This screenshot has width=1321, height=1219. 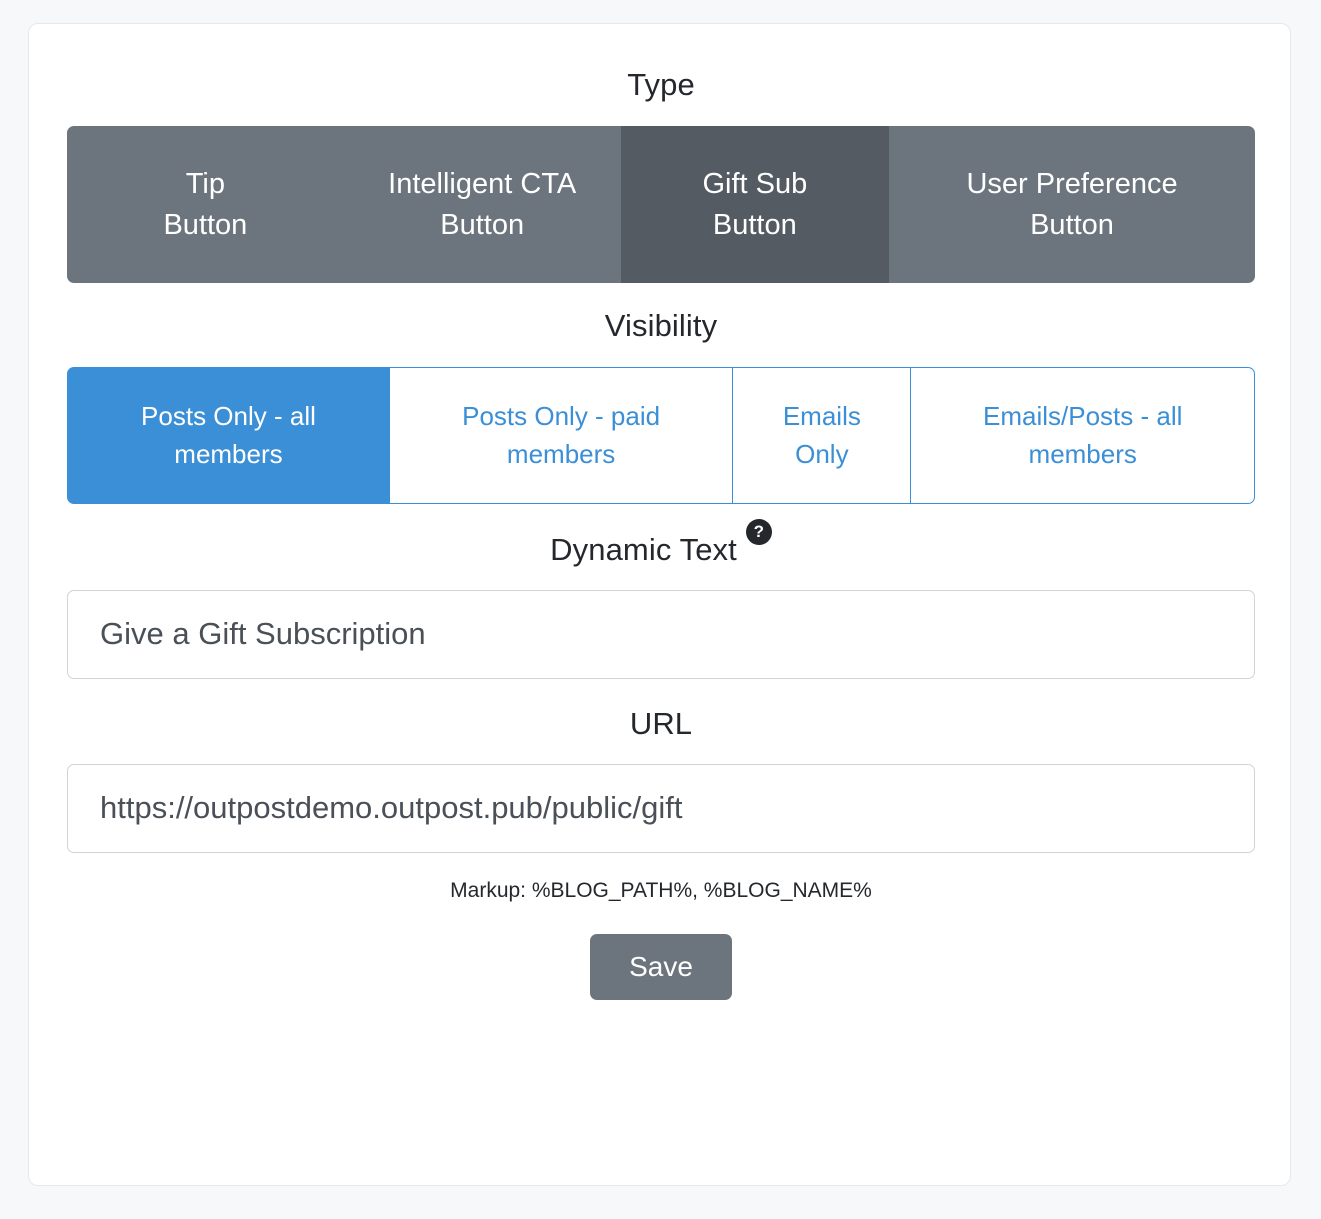 What do you see at coordinates (205, 224) in the screenshot?
I see `type-option-tip-button-line2: Button` at bounding box center [205, 224].